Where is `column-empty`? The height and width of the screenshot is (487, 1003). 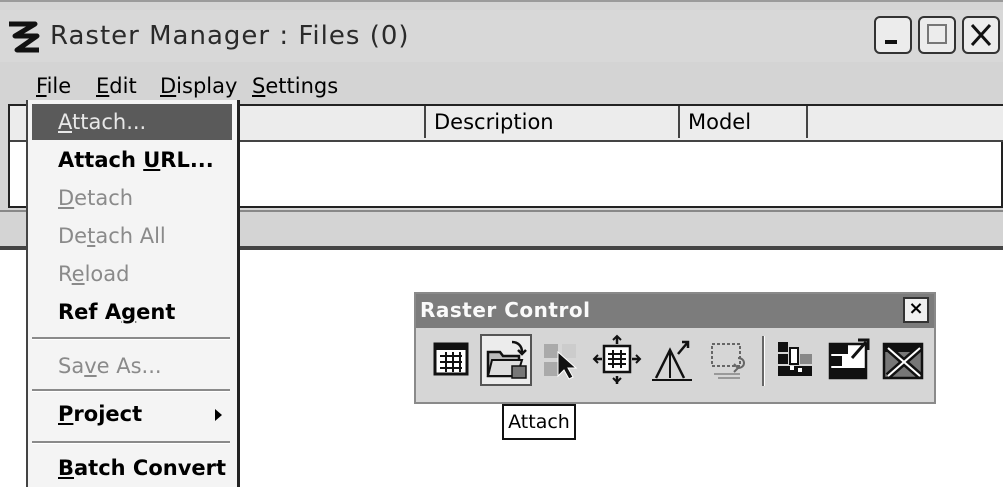
column-empty is located at coordinates (904, 122).